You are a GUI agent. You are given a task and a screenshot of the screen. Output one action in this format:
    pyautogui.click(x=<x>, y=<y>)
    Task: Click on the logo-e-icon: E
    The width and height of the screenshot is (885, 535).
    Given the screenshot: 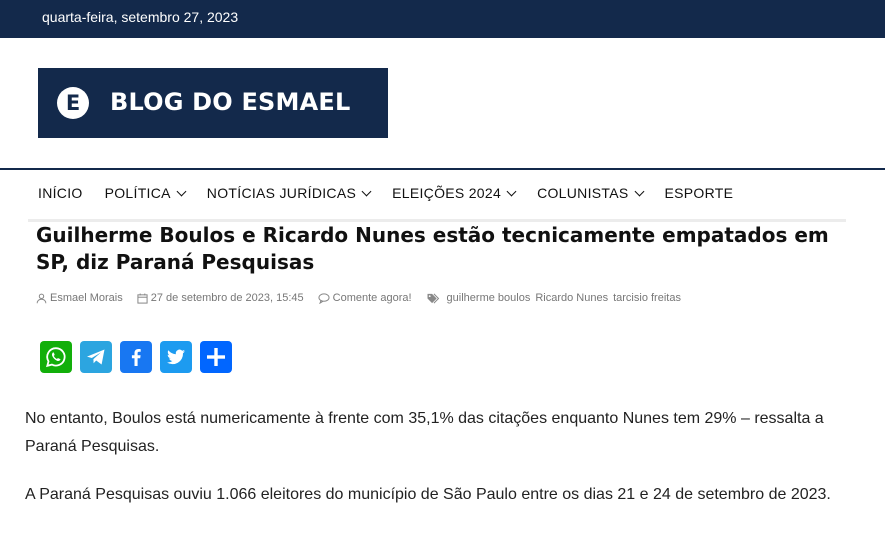 What is the action you would take?
    pyautogui.click(x=73, y=103)
    